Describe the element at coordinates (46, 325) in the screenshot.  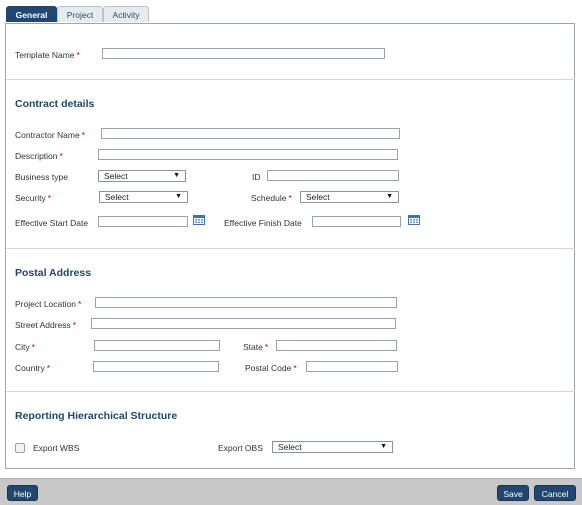
I see `street-address-label: Street Address *` at that location.